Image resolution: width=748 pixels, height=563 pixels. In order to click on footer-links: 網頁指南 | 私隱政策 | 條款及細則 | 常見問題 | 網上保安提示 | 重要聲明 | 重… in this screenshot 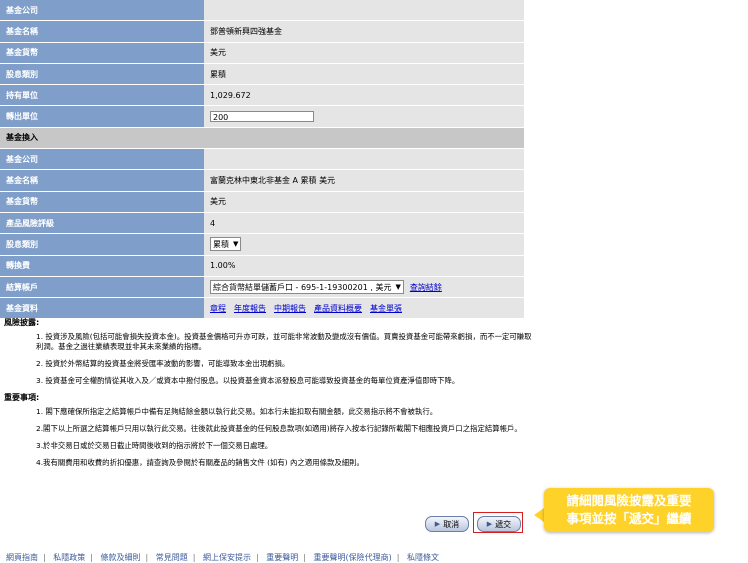, I will do `click(222, 557)`.